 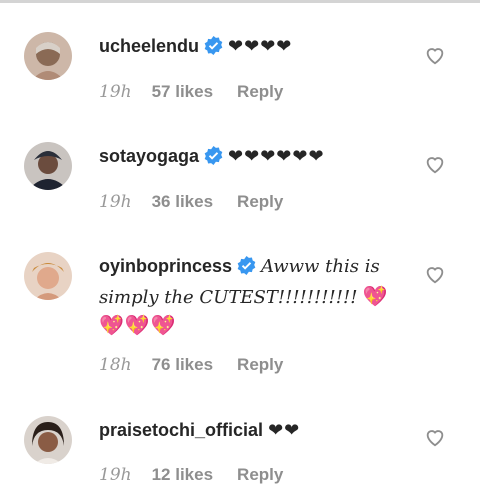 I want to click on comment-body: ❤❤, so click(x=284, y=430).